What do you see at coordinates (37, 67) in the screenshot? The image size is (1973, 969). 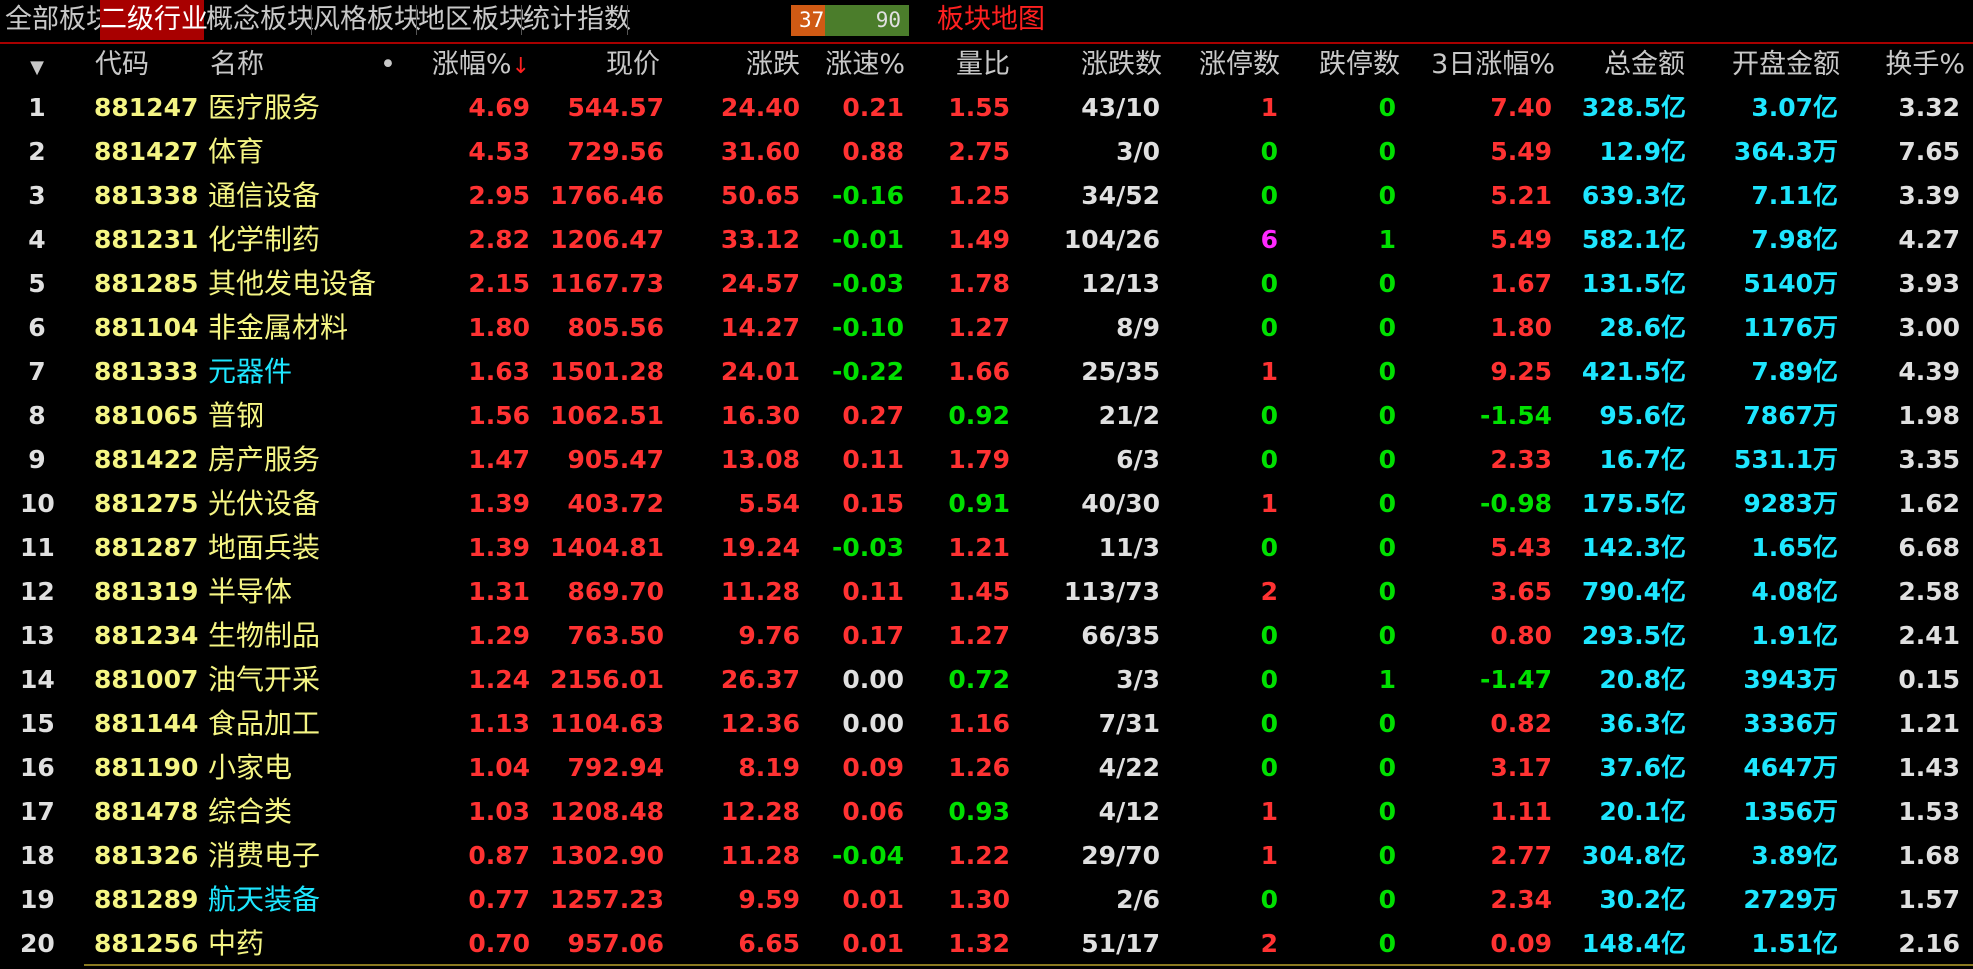 I see `triangle-down-icon: ▼` at bounding box center [37, 67].